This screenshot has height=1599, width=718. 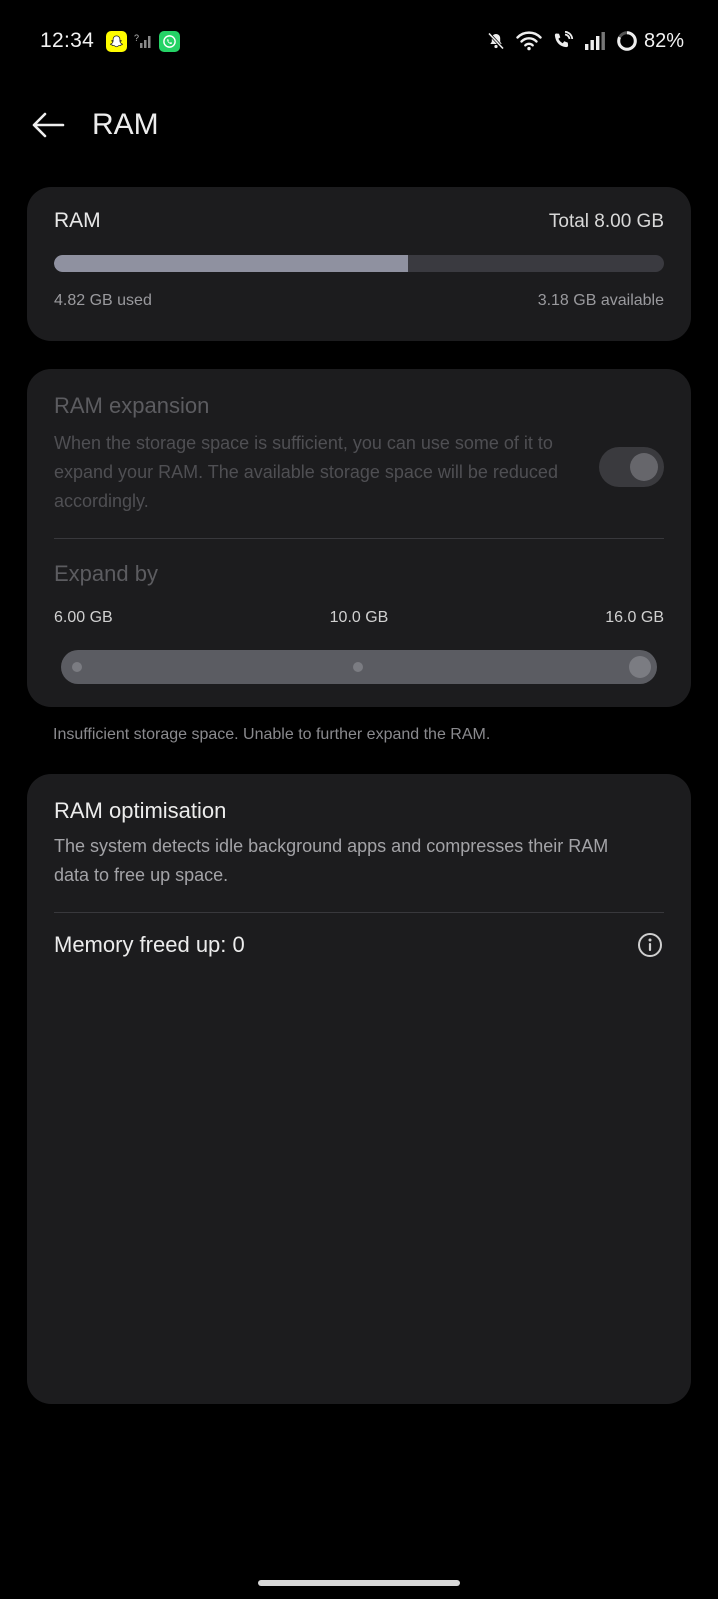 I want to click on tick-label-mid: 10.0 GB, so click(x=359, y=617).